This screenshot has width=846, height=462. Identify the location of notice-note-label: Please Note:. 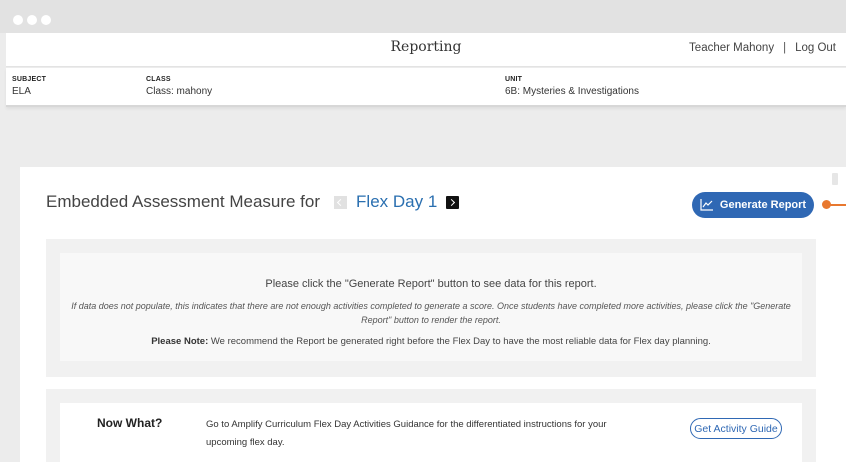
(180, 341).